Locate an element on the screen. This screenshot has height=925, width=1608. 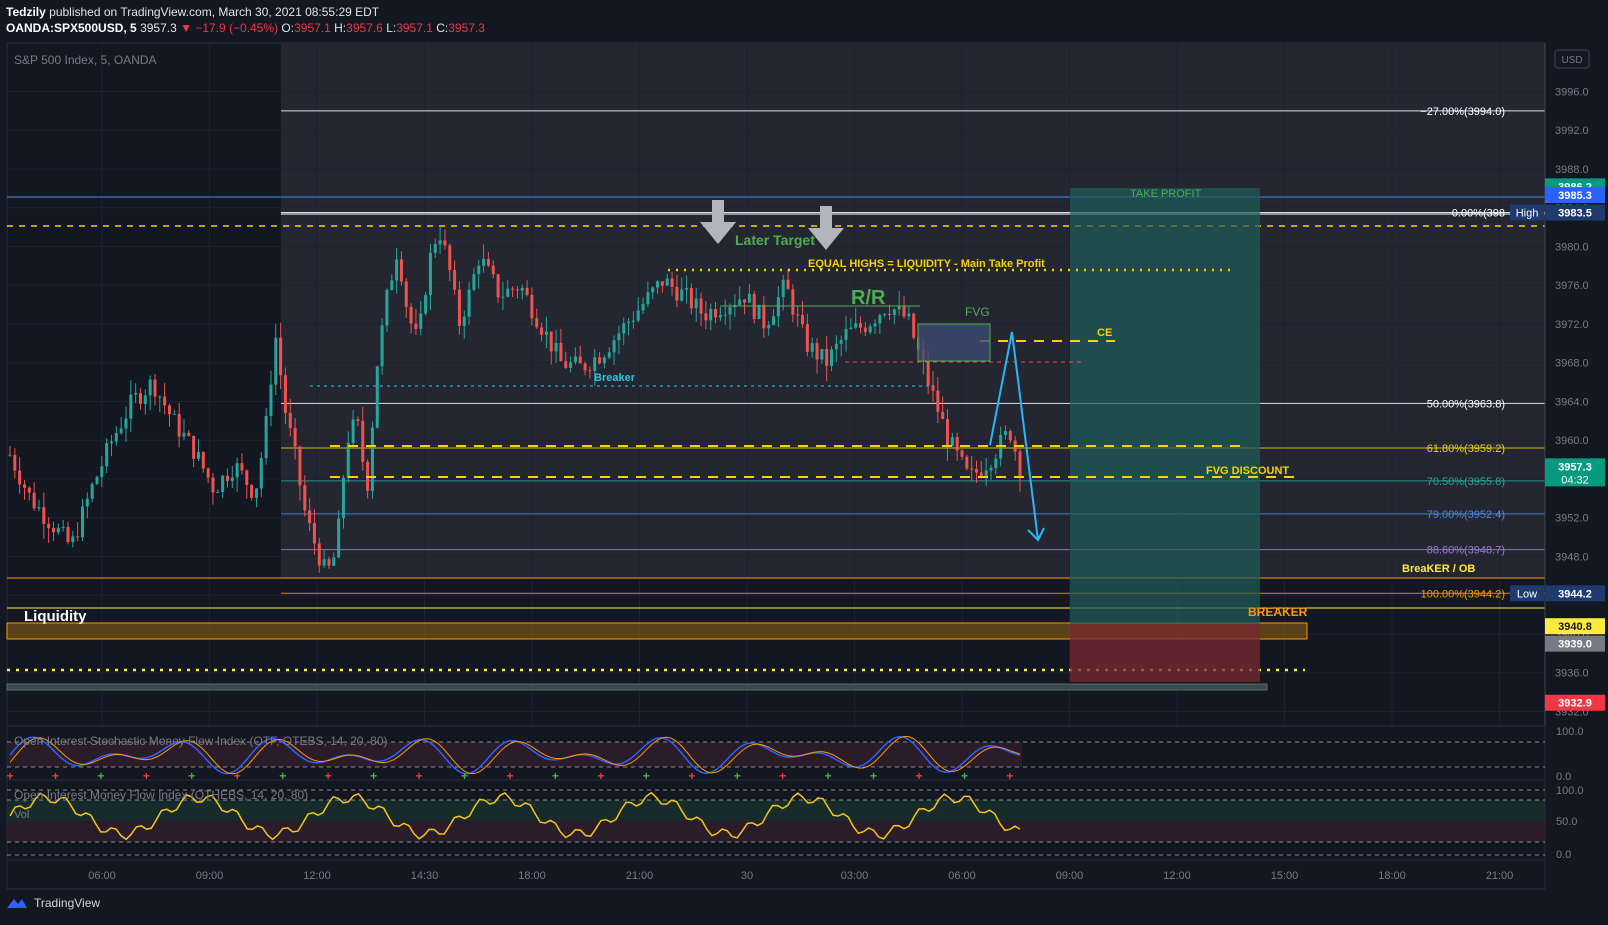
fvg-box is located at coordinates (954, 342).